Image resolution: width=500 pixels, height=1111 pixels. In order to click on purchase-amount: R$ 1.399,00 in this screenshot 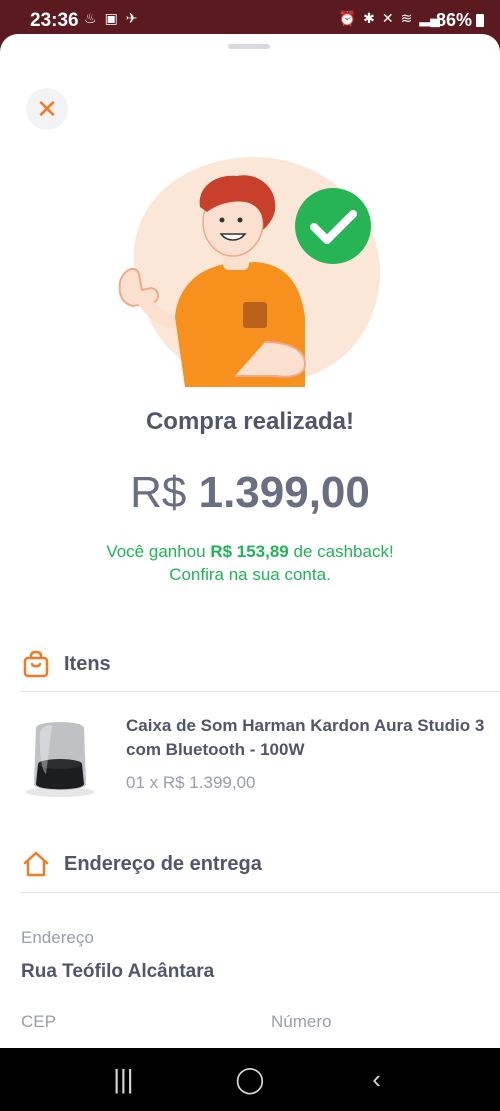, I will do `click(250, 493)`.